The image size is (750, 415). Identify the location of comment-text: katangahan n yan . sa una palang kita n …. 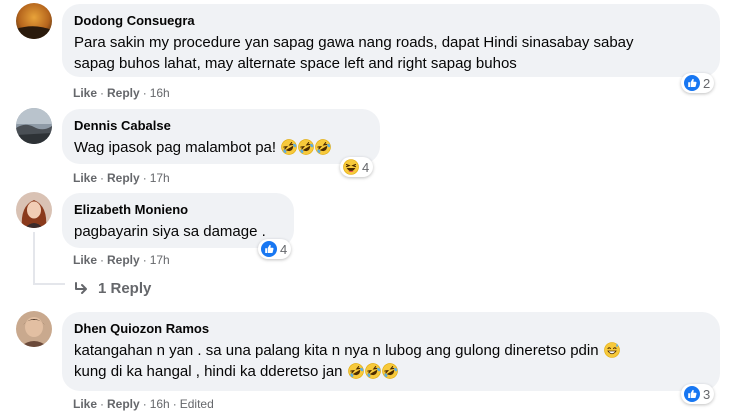
(391, 350).